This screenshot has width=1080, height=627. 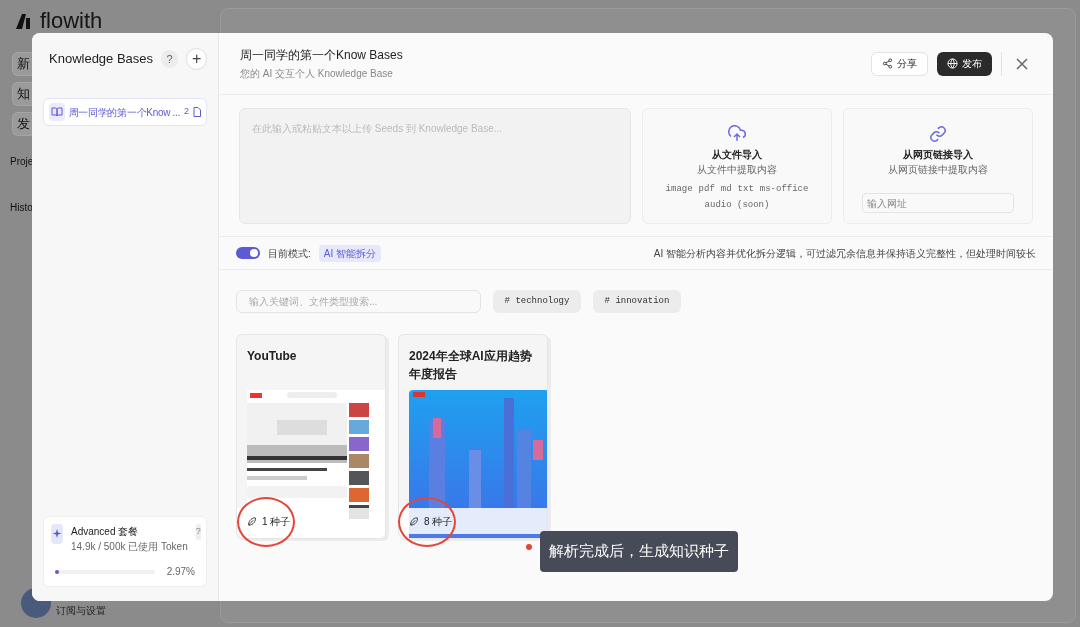 What do you see at coordinates (887, 63) in the screenshot?
I see `share-icon` at bounding box center [887, 63].